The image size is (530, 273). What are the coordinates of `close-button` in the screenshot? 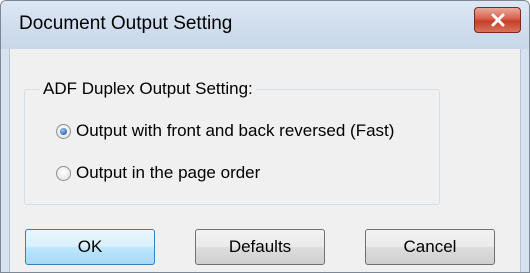 It's located at (497, 20).